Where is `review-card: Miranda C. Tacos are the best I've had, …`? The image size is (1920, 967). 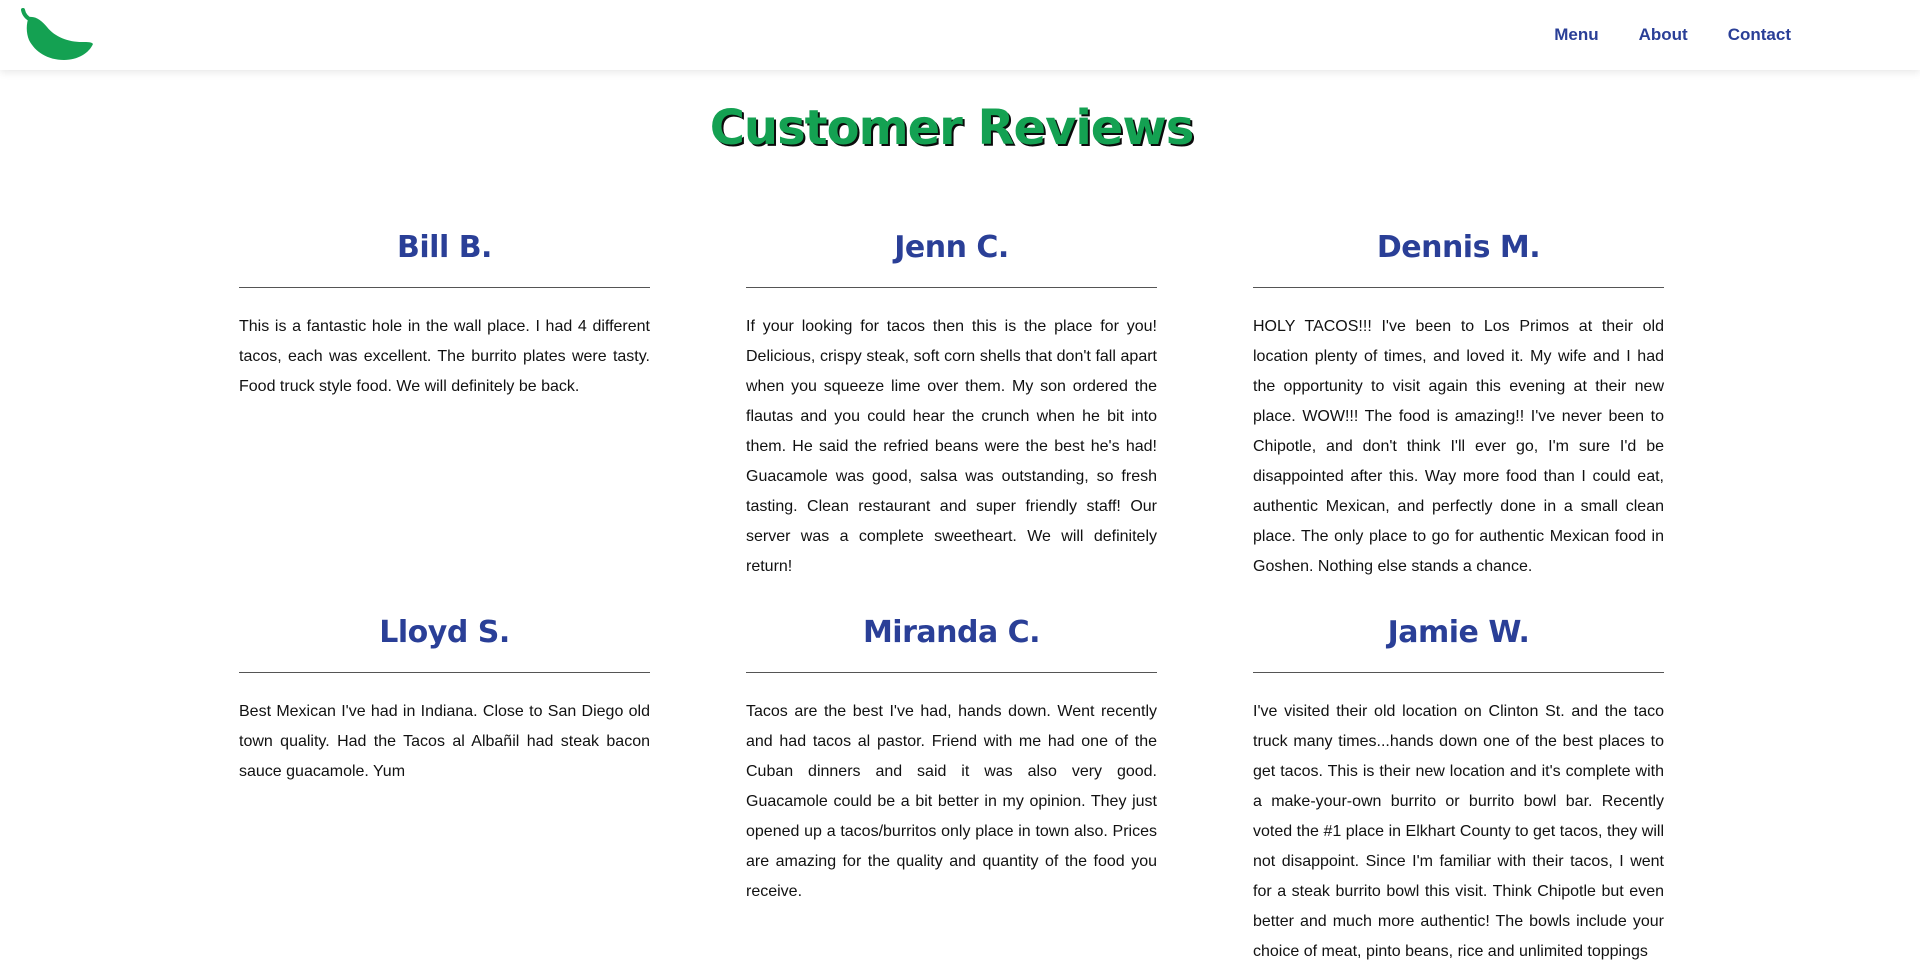 review-card: Miranda C. Tacos are the best I've had, … is located at coordinates (951, 758).